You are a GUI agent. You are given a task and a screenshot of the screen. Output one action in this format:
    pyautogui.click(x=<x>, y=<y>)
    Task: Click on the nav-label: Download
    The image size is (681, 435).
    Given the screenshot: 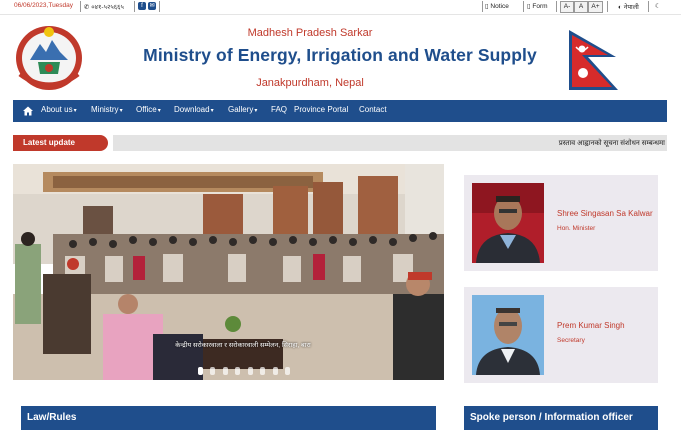 What is the action you would take?
    pyautogui.click(x=192, y=109)
    